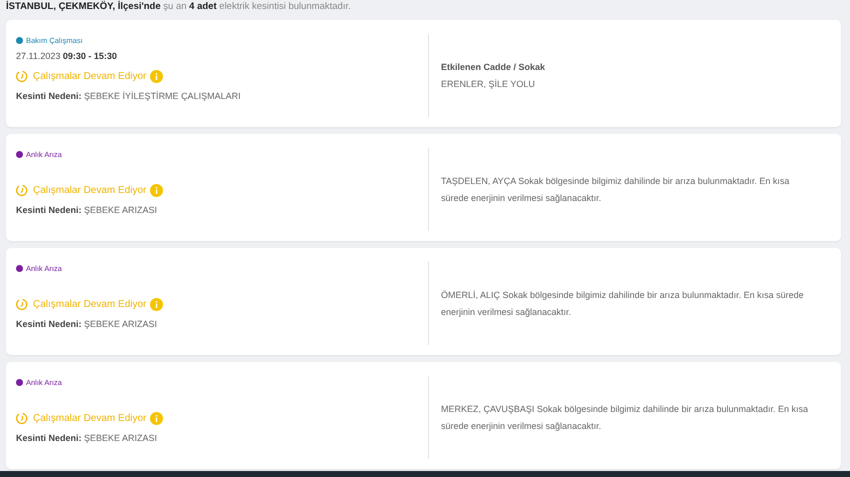 This screenshot has height=477, width=850. I want to click on summary-text: İSTANBUL, ÇEKMEKÖY, İlçesi'nde şu an 4 adet elektrik kesintisi bulunmaktadır., so click(179, 6).